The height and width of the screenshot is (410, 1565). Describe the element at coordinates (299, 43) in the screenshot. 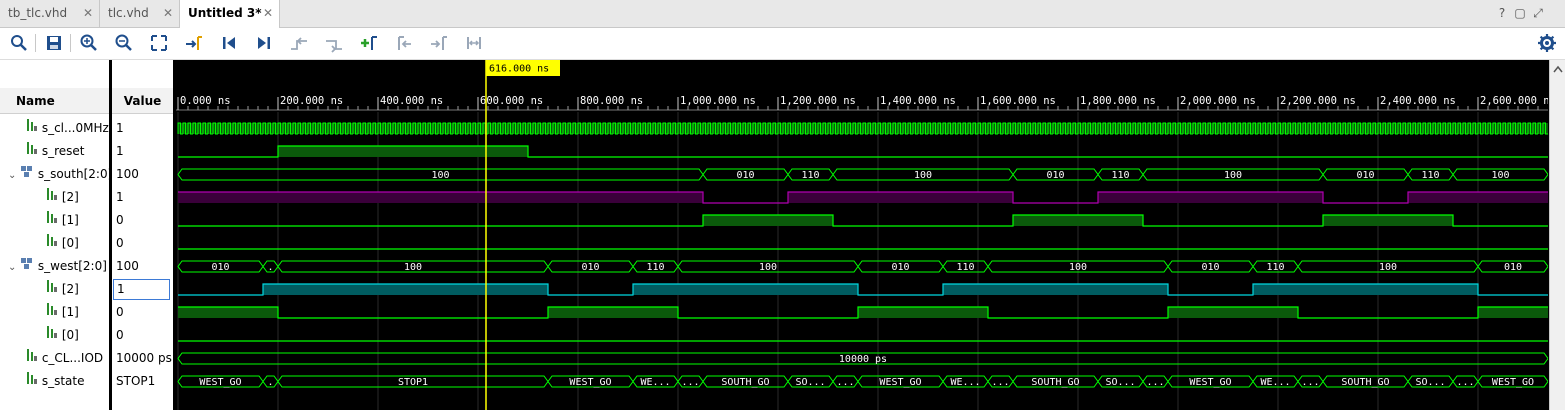

I see `previous-transition-icon` at that location.